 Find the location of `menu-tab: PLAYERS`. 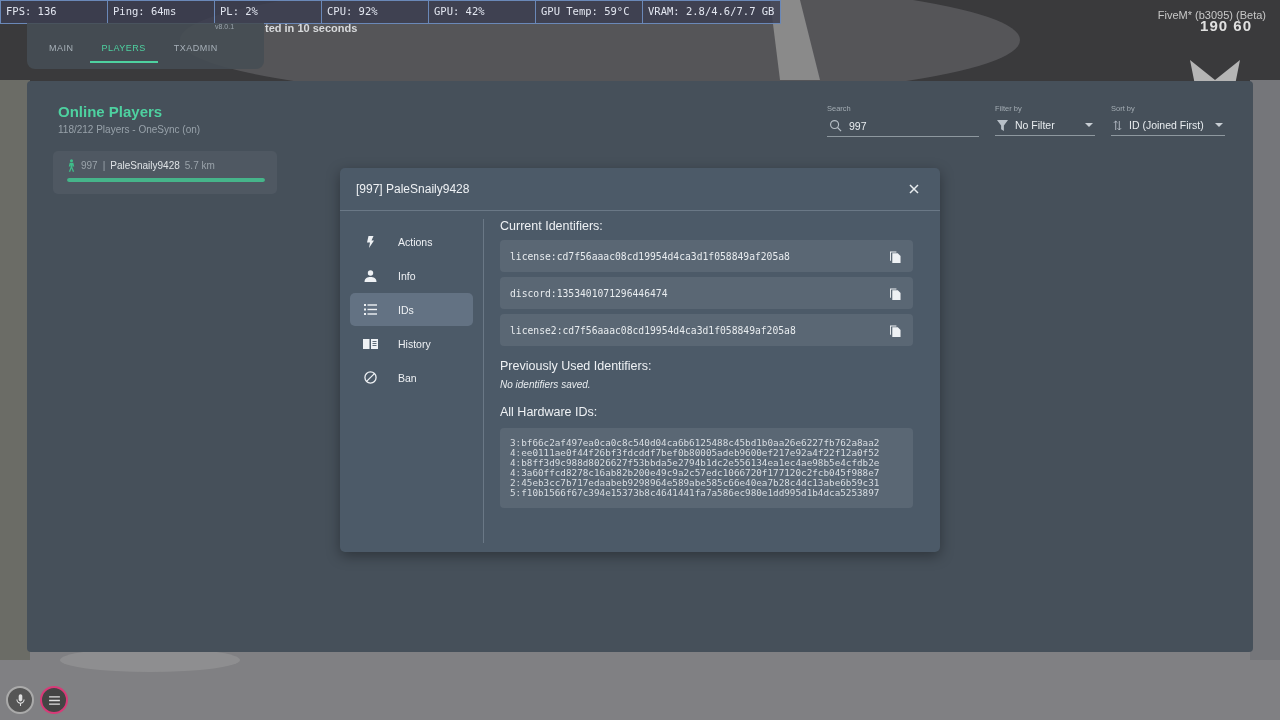

menu-tab: PLAYERS is located at coordinates (123, 51).